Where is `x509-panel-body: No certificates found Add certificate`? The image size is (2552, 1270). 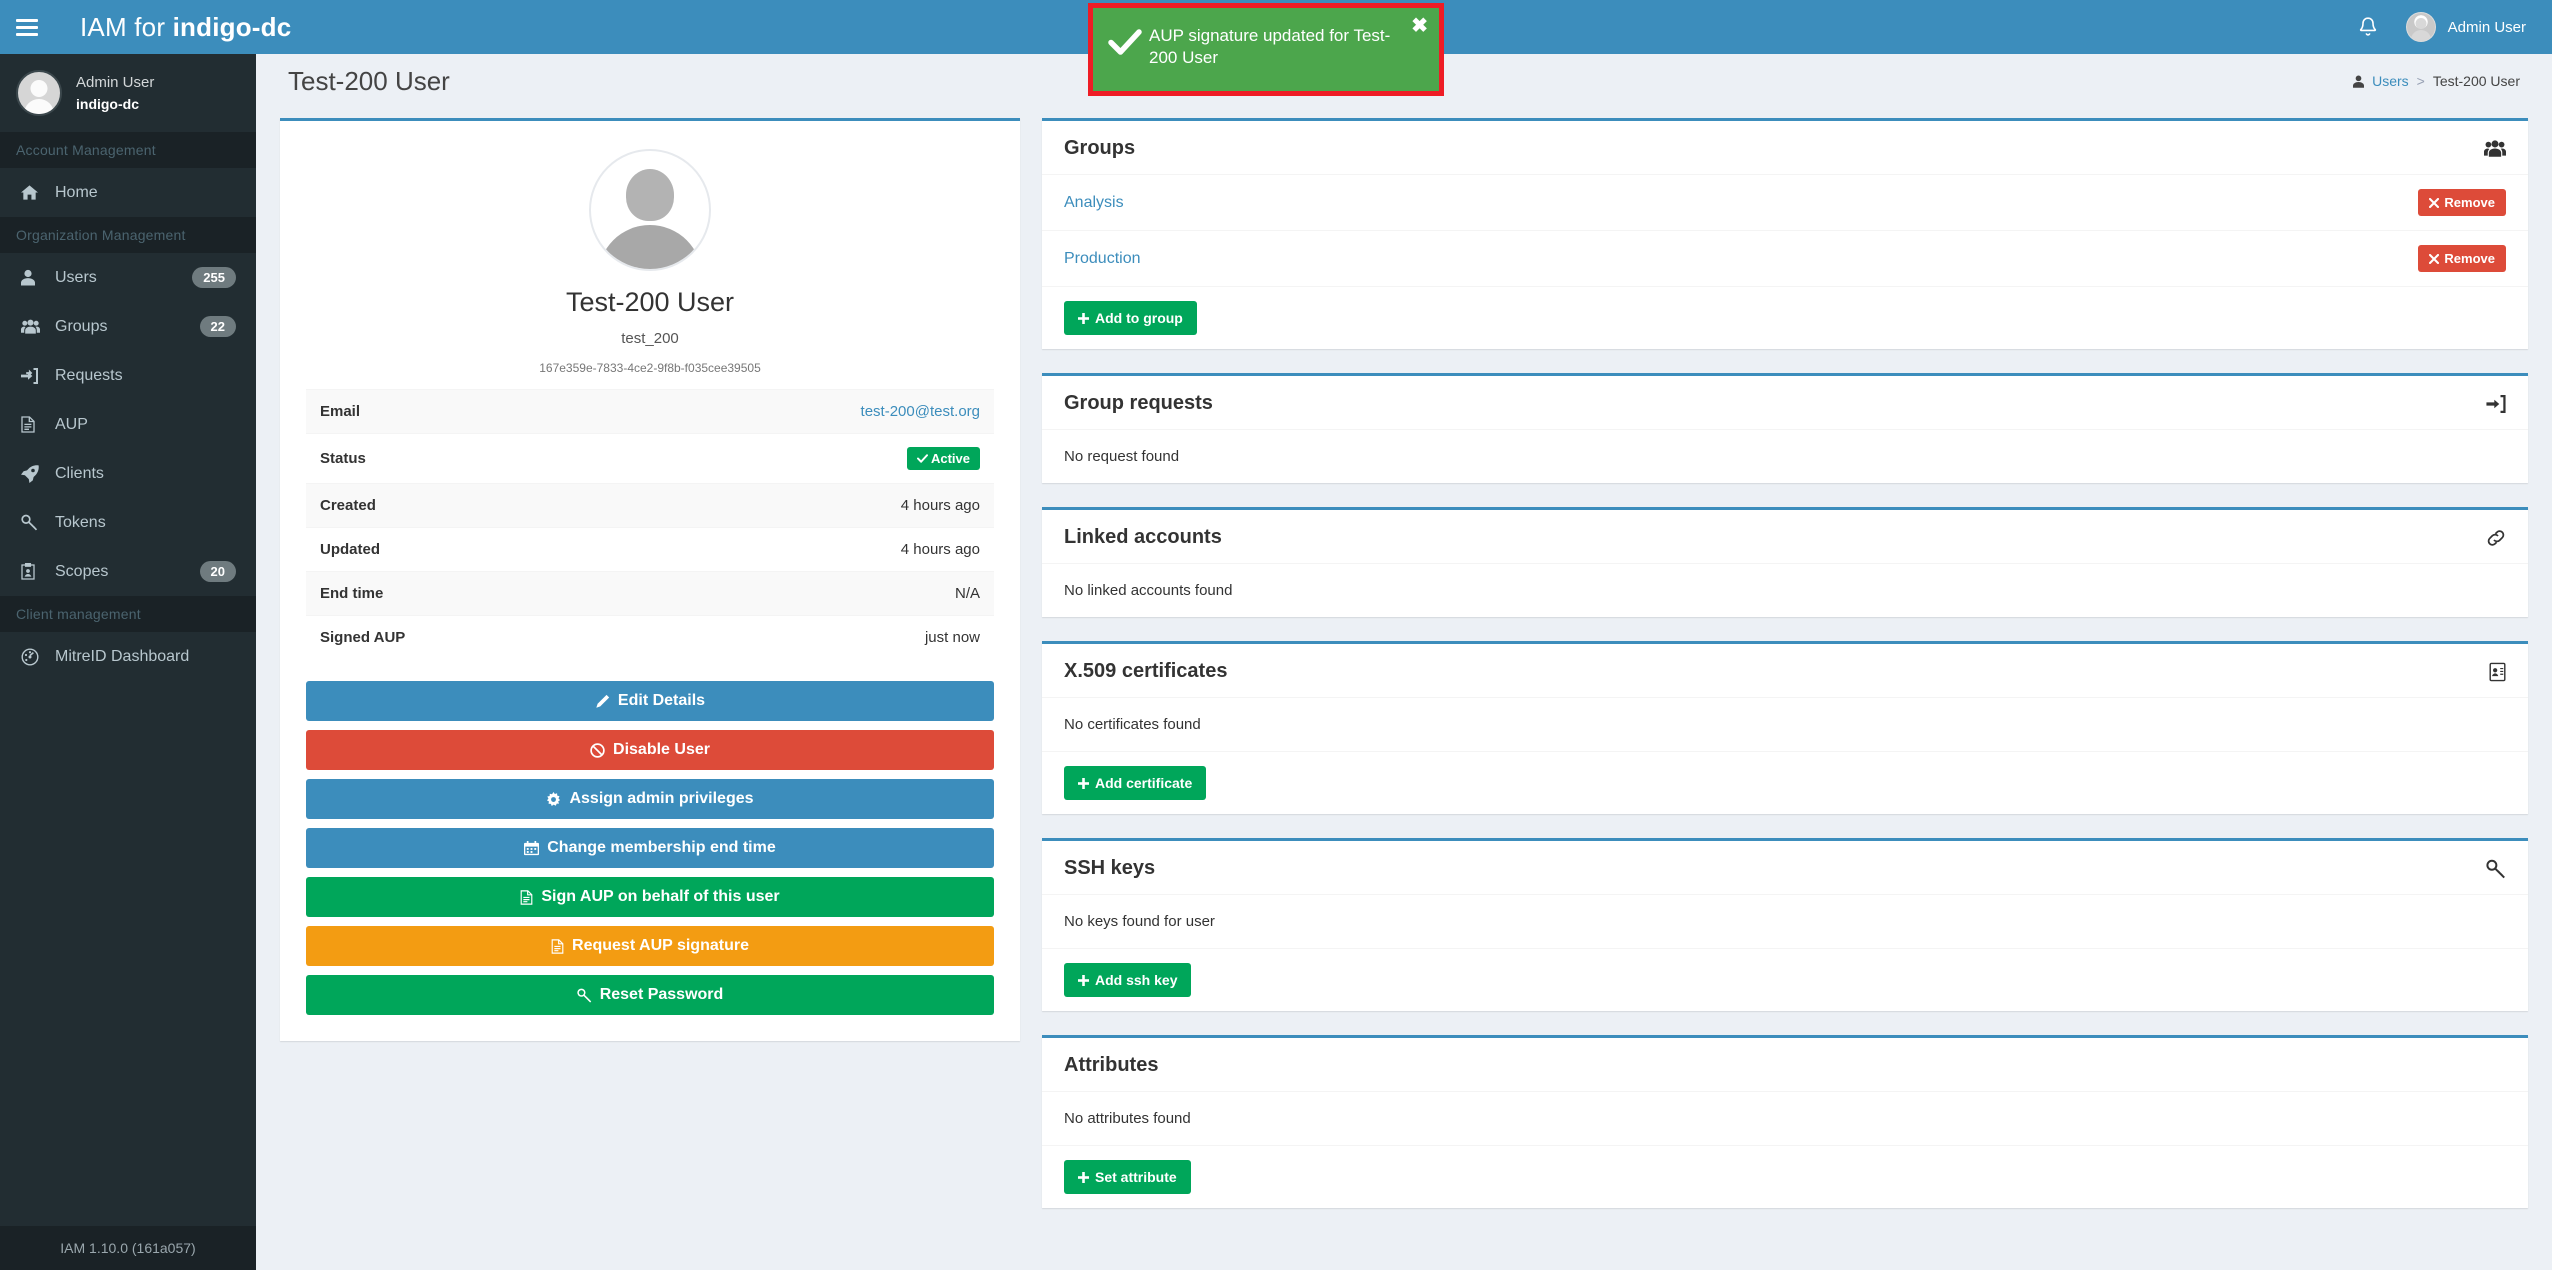 x509-panel-body: No certificates found Add certificate is located at coordinates (1785, 755).